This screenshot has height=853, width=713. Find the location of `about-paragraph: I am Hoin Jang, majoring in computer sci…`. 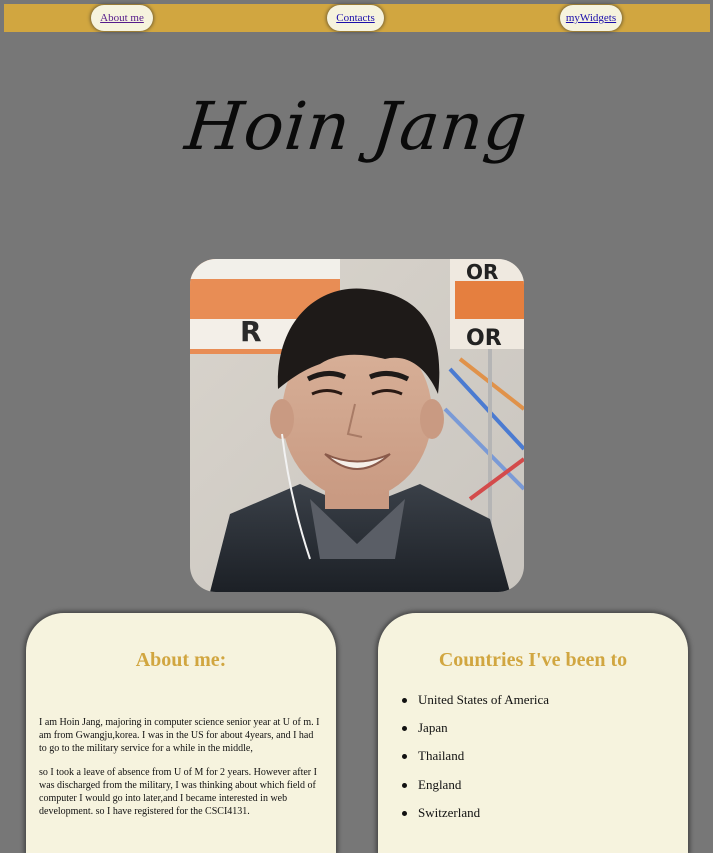

about-paragraph: I am Hoin Jang, majoring in computer sci… is located at coordinates (179, 735).